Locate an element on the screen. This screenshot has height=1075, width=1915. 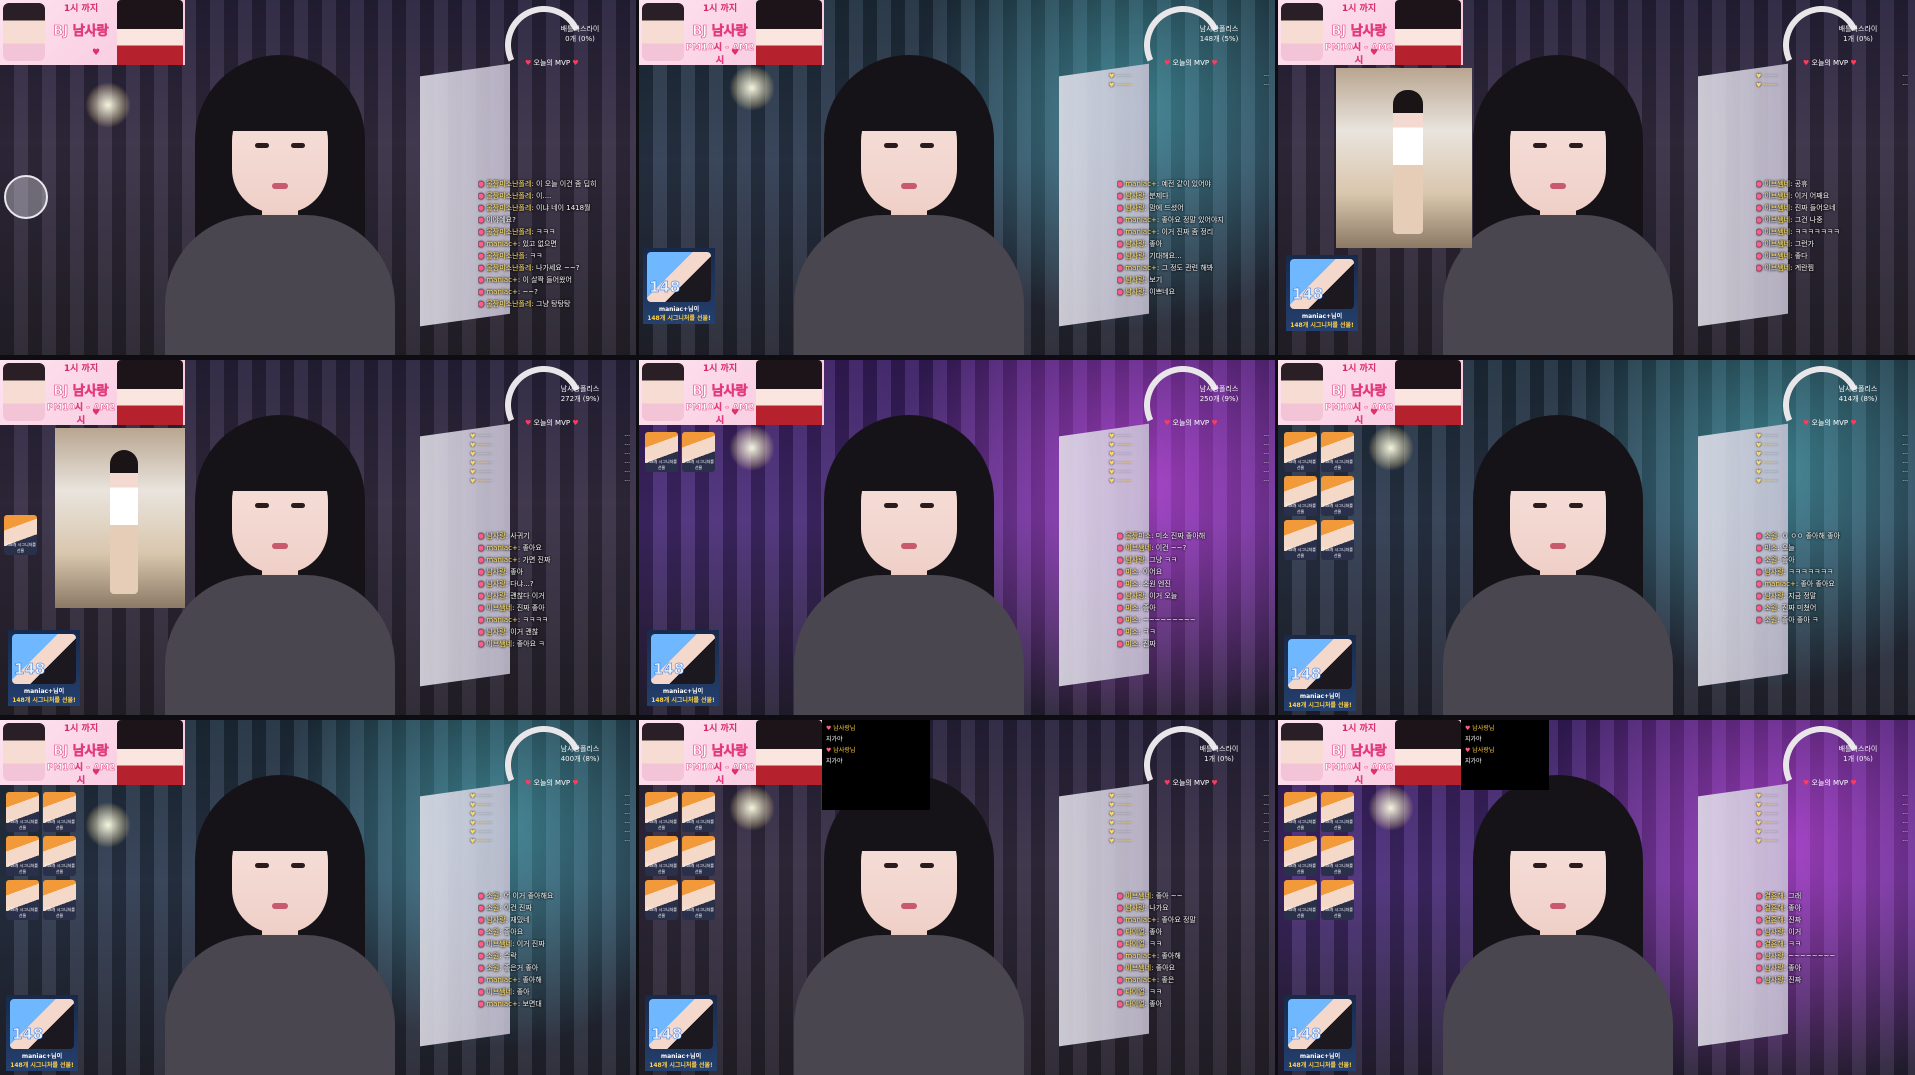
chat-message: ● 남사랑: 지금 정말 is located at coordinates (1786, 596).